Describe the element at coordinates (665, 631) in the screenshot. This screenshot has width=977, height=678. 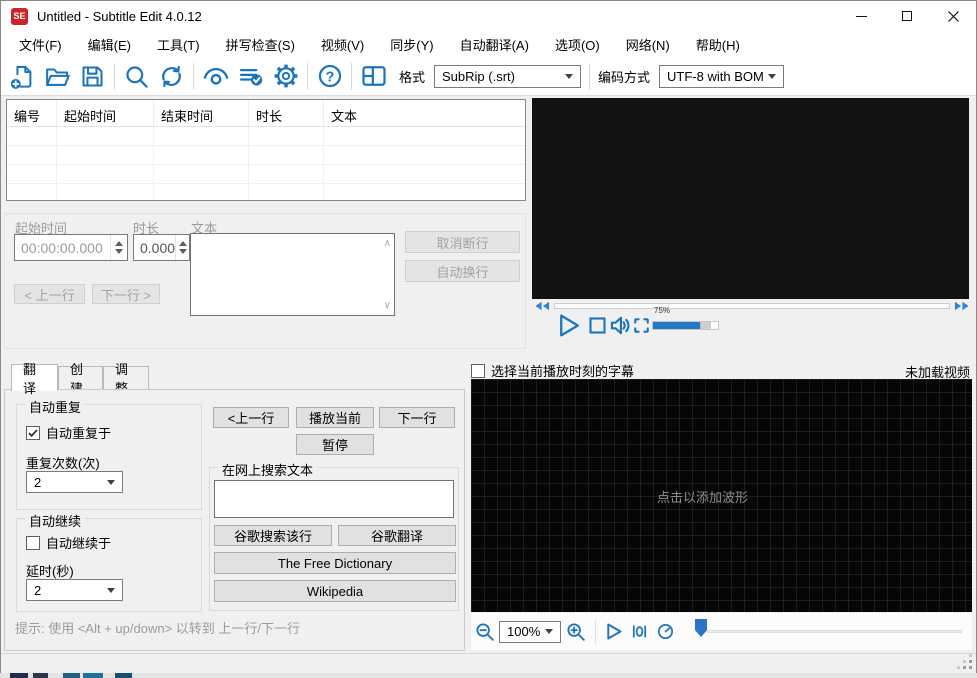
I see `playback-speed-button` at that location.